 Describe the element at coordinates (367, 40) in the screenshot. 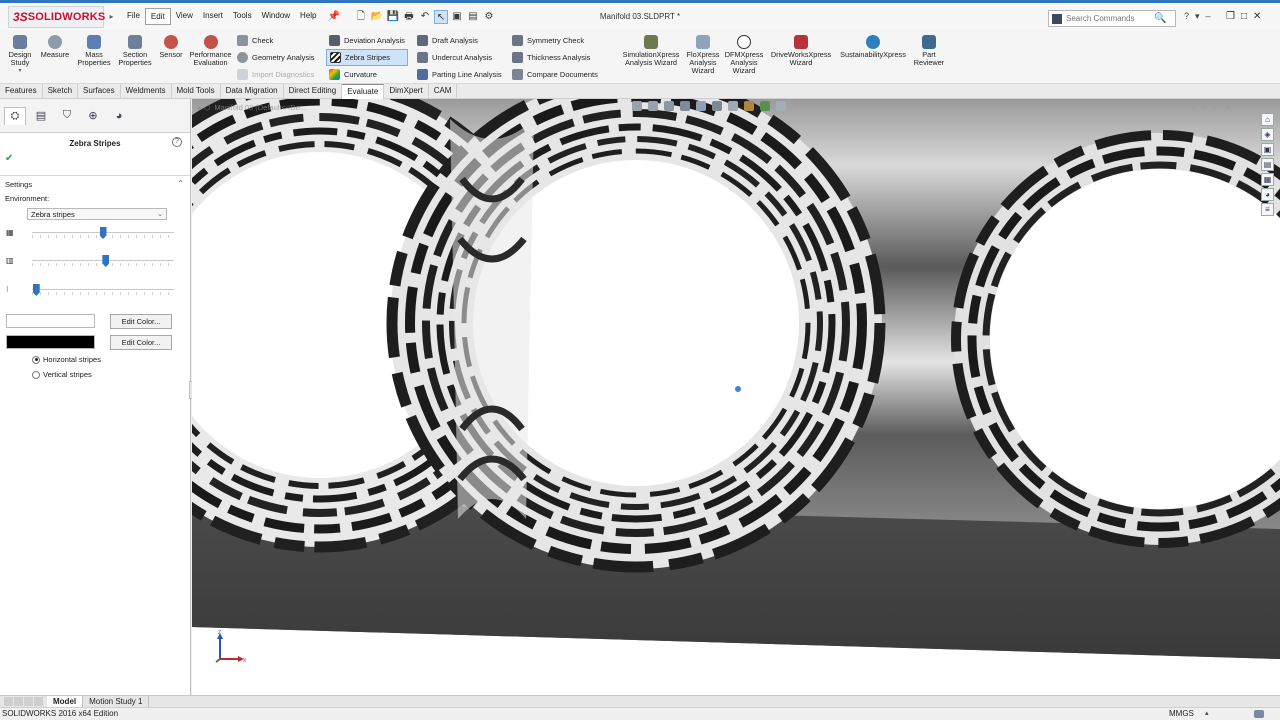

I see `deviation-analysis-button: Deviation Analysis` at that location.